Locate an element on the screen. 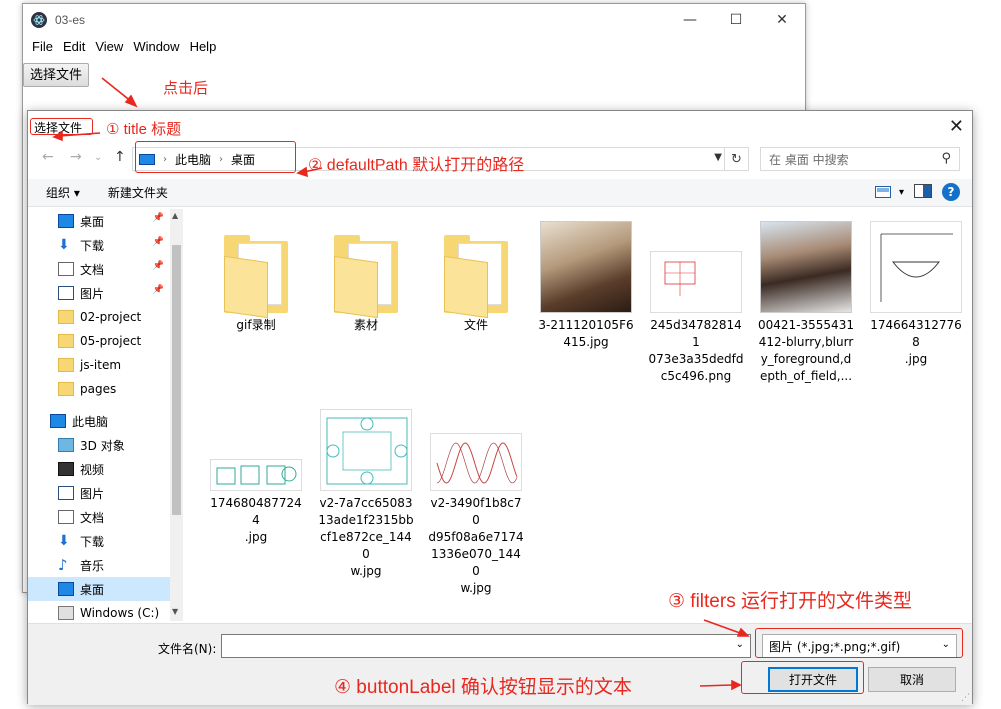 The height and width of the screenshot is (709, 1001). view-options-icon: ▾ is located at coordinates (889, 192).